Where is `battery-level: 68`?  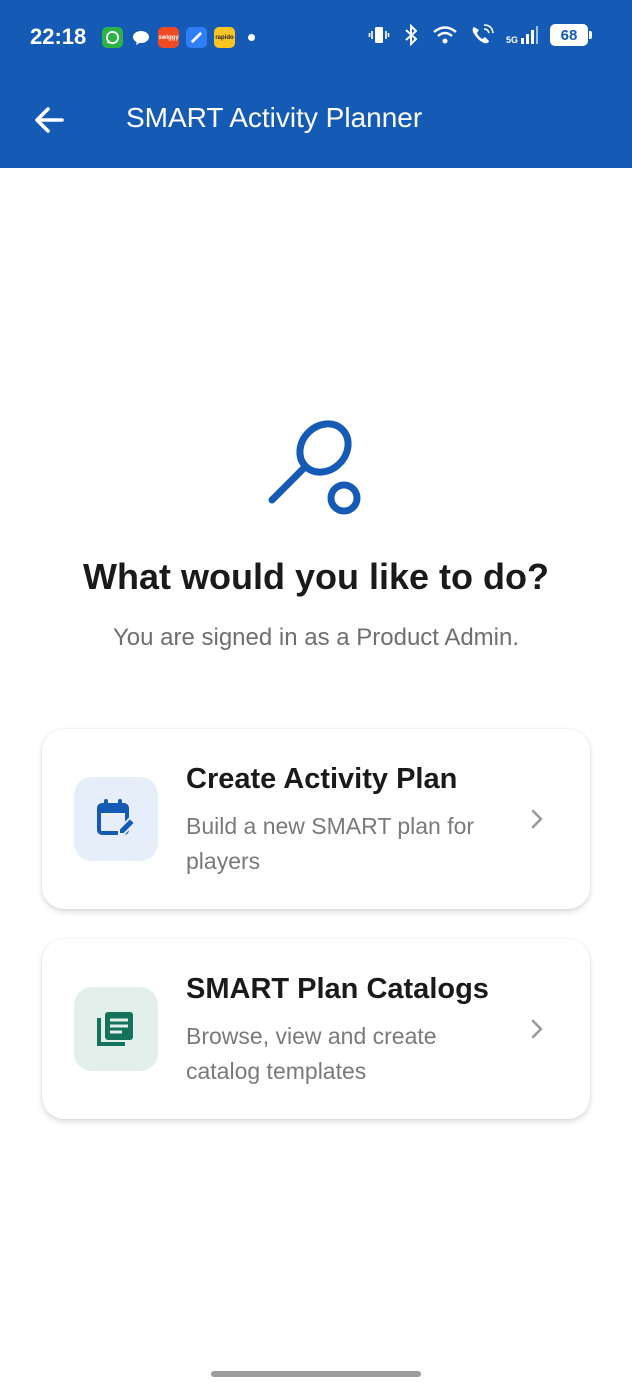
battery-level: 68 is located at coordinates (569, 35).